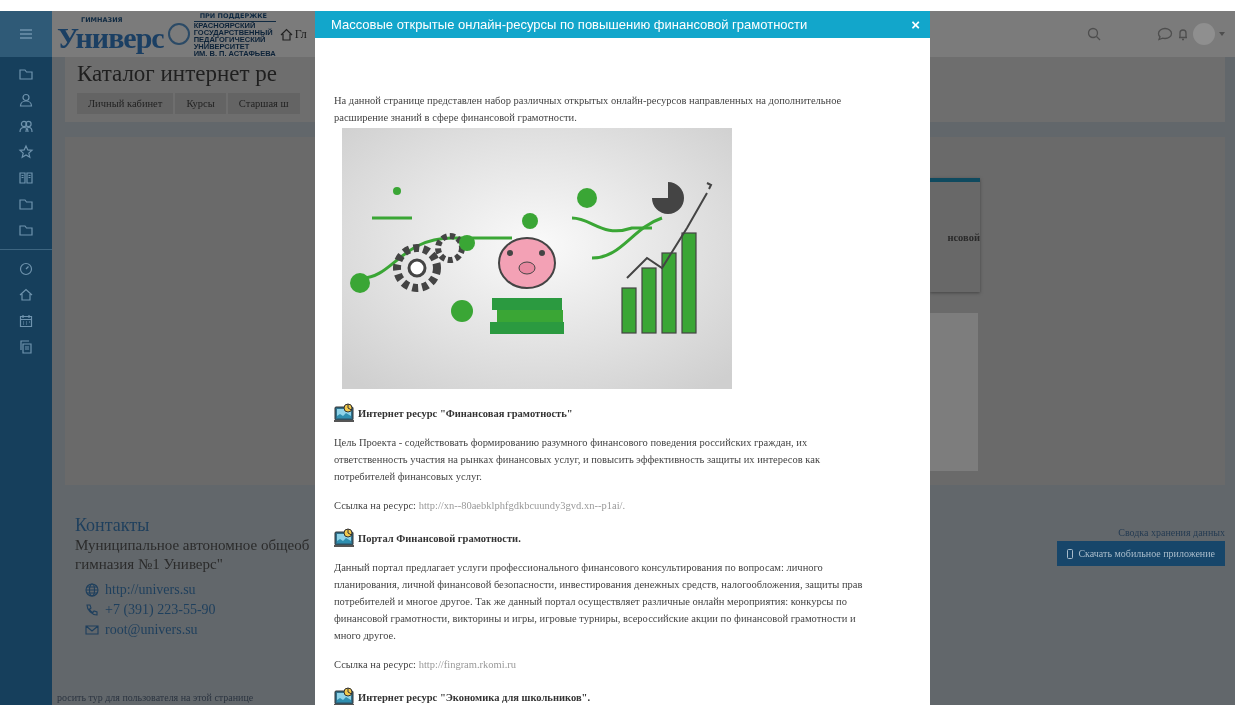 This screenshot has height=705, width=1235. What do you see at coordinates (26, 178) in the screenshot?
I see `book-icon` at bounding box center [26, 178].